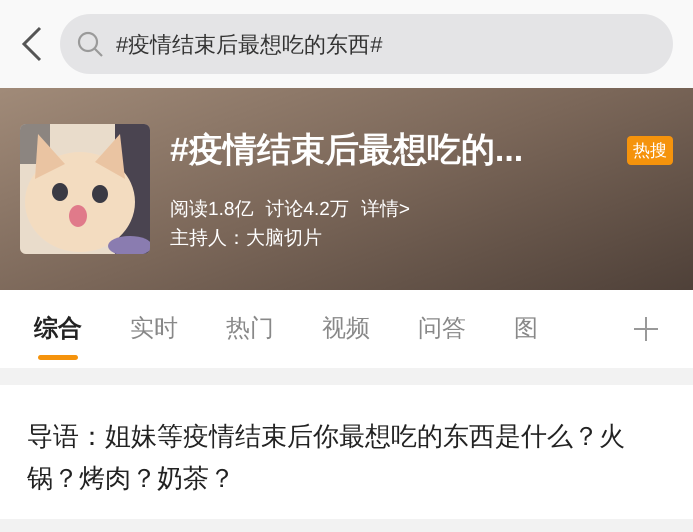  What do you see at coordinates (307, 210) in the screenshot?
I see `discussion-count: 讨论4.2万` at bounding box center [307, 210].